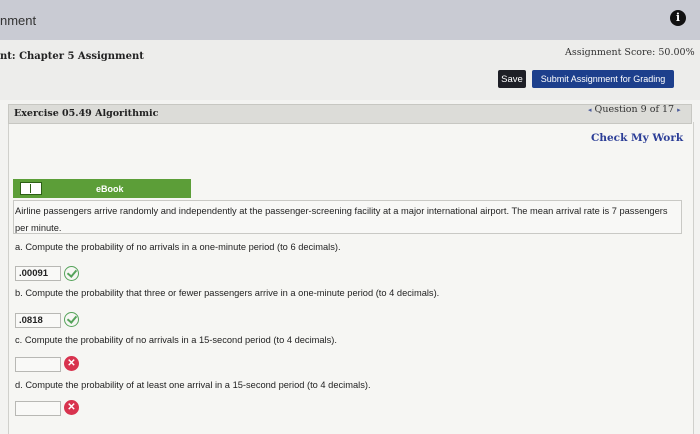 The image size is (700, 434). Describe the element at coordinates (18, 20) in the screenshot. I see `window-title: nment` at that location.